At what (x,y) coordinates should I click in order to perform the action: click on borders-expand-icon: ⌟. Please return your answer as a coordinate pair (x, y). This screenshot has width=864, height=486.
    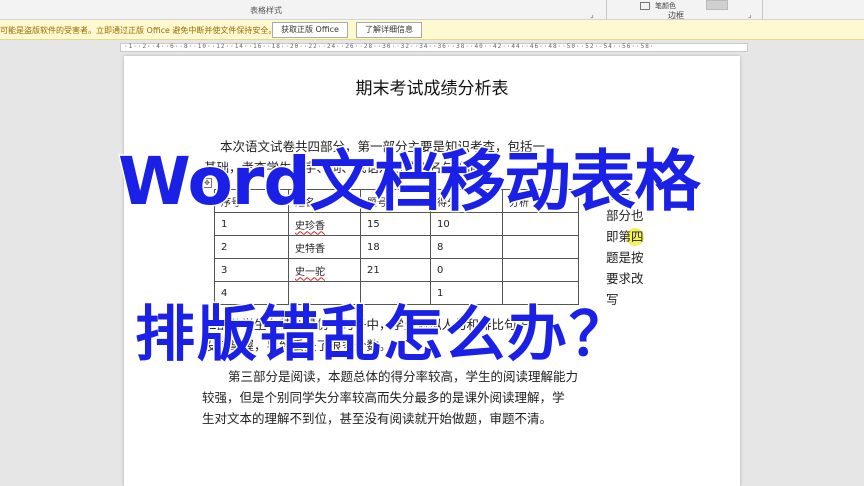
    Looking at the image, I should click on (750, 14).